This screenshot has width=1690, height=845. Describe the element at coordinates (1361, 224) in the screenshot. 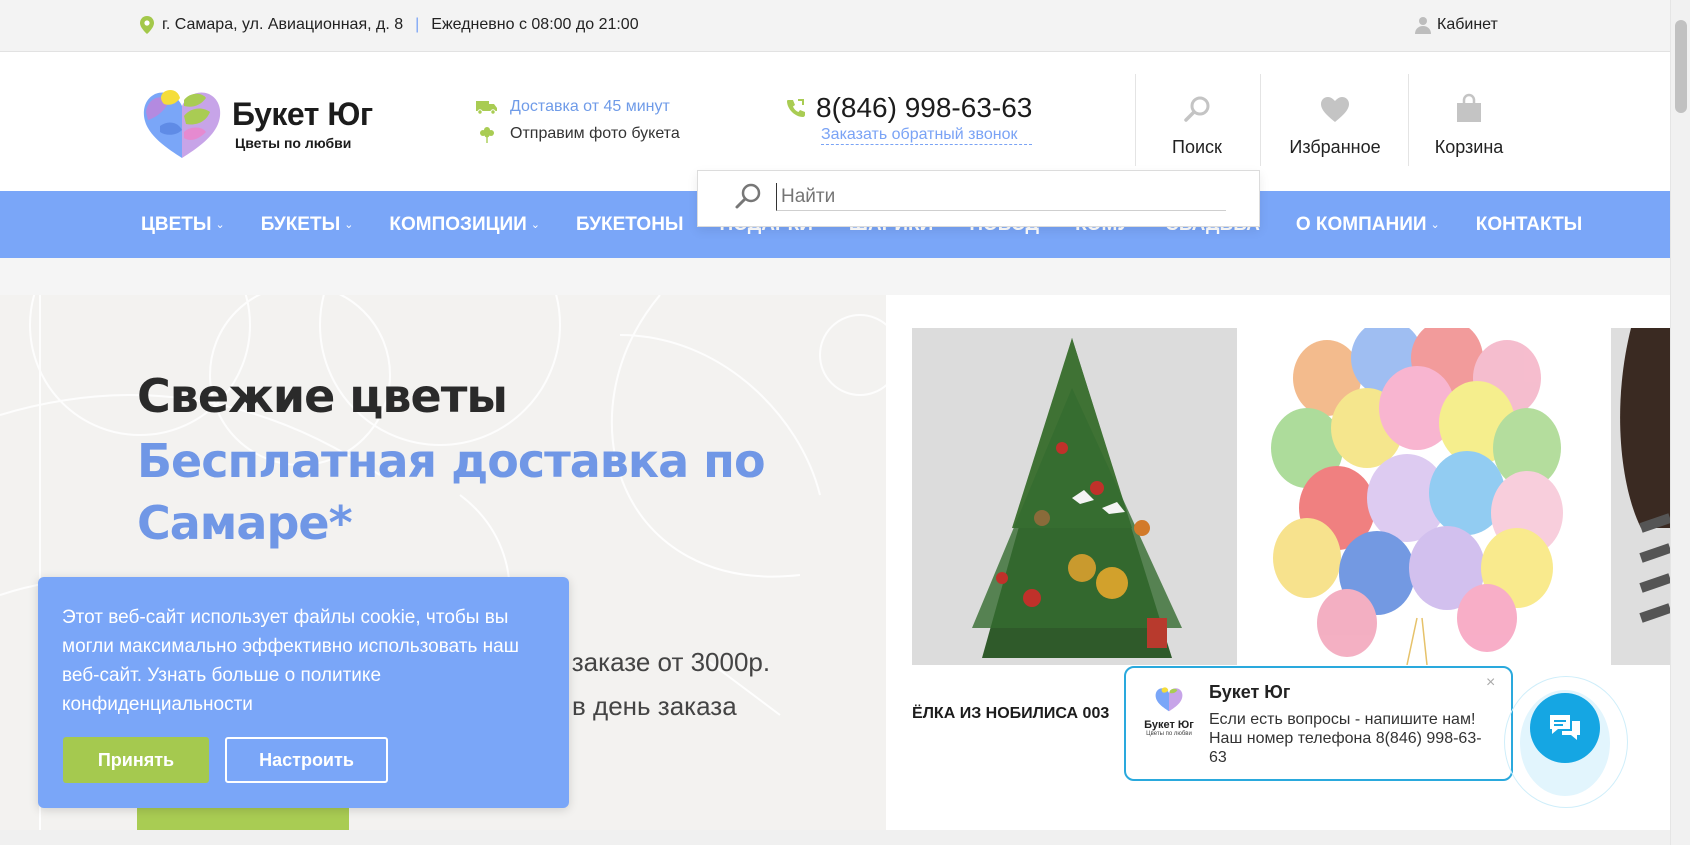

I see `nav-label: О КОМПАНИИ` at that location.